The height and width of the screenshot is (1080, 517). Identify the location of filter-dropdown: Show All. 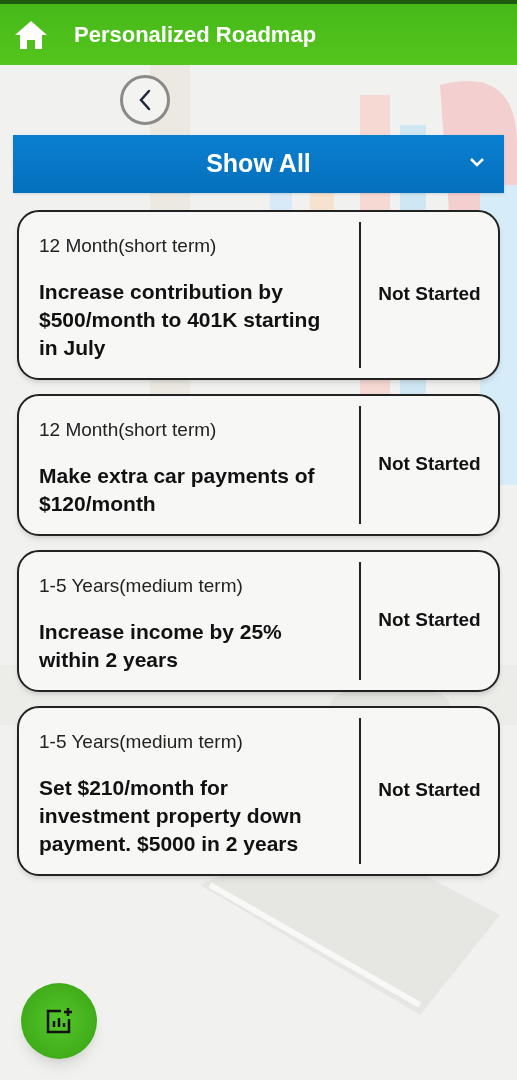
(258, 164).